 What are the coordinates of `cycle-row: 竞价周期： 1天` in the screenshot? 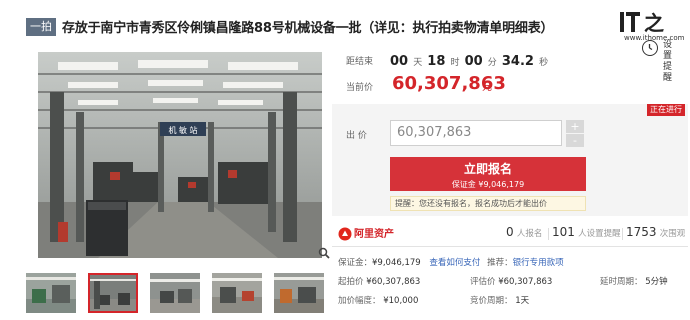 It's located at (499, 300).